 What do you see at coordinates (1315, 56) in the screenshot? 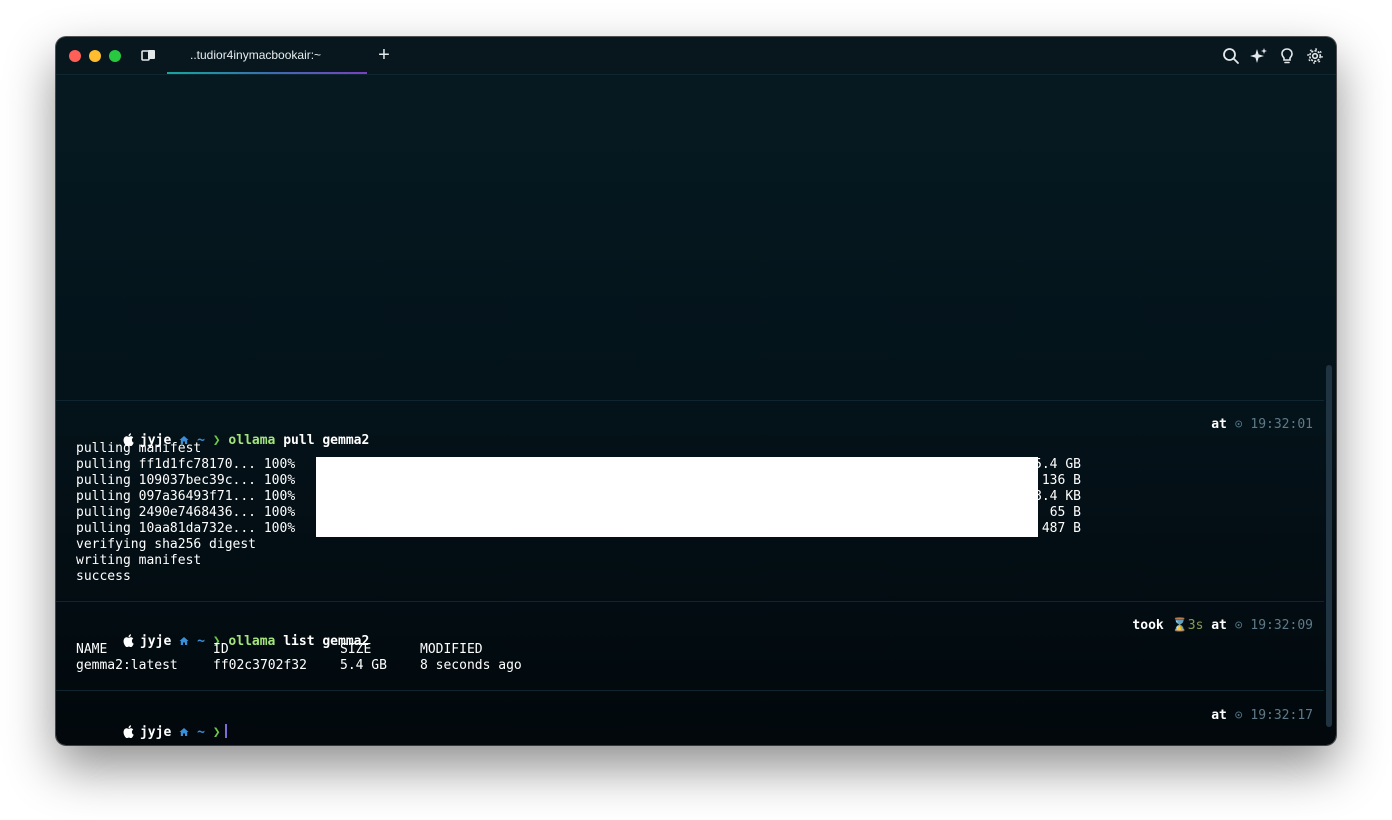
I see `gear-icon` at bounding box center [1315, 56].